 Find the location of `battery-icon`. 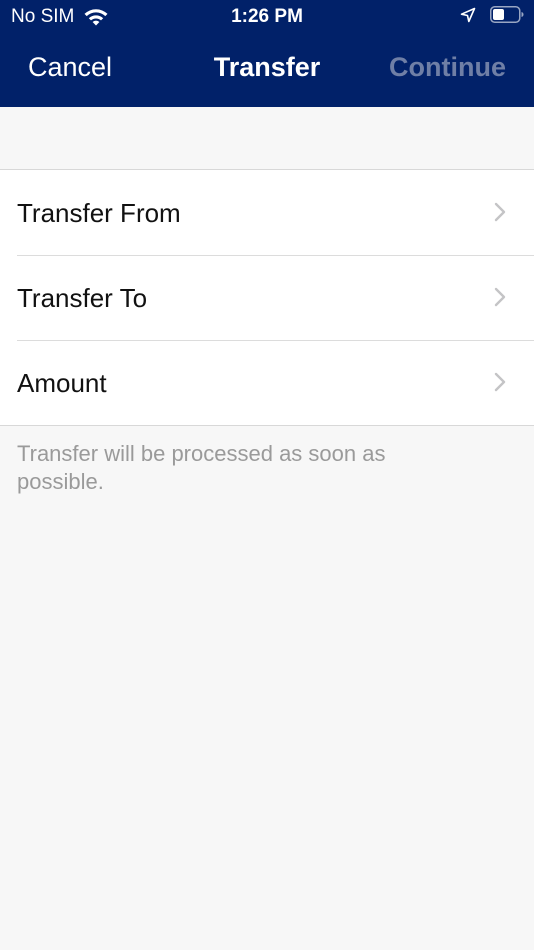

battery-icon is located at coordinates (507, 14).